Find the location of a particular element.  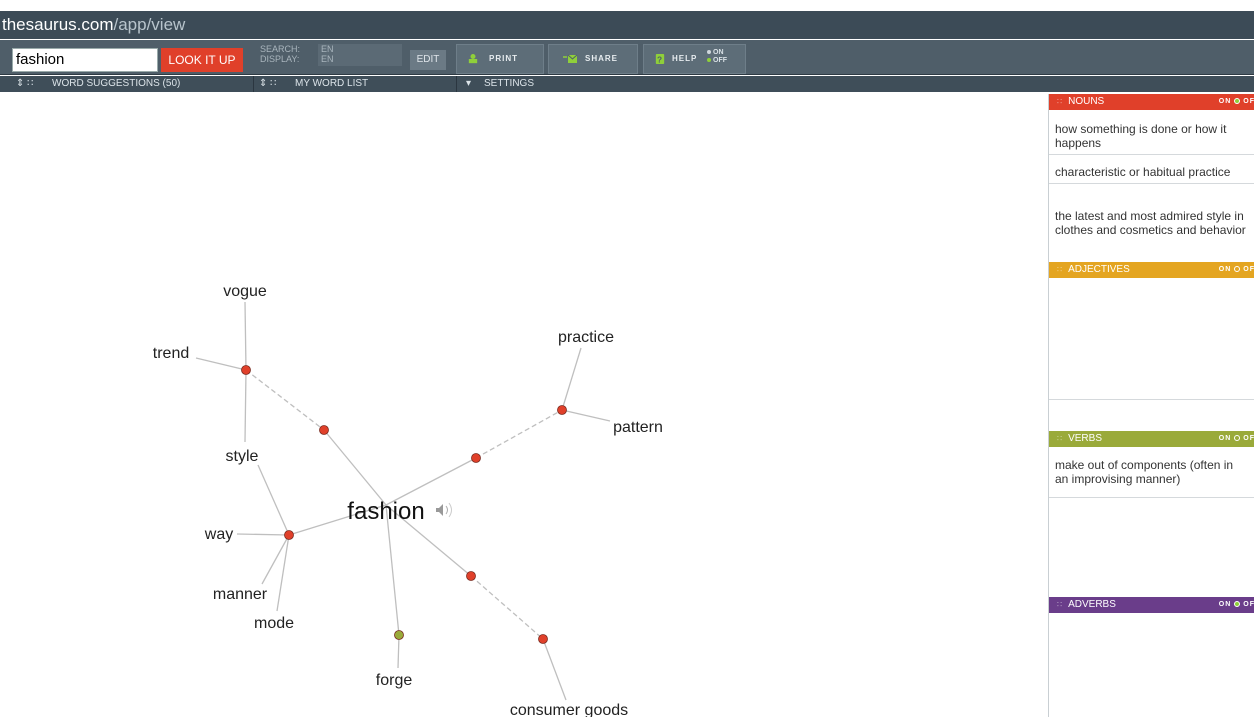

help-off-dot is located at coordinates (709, 60).